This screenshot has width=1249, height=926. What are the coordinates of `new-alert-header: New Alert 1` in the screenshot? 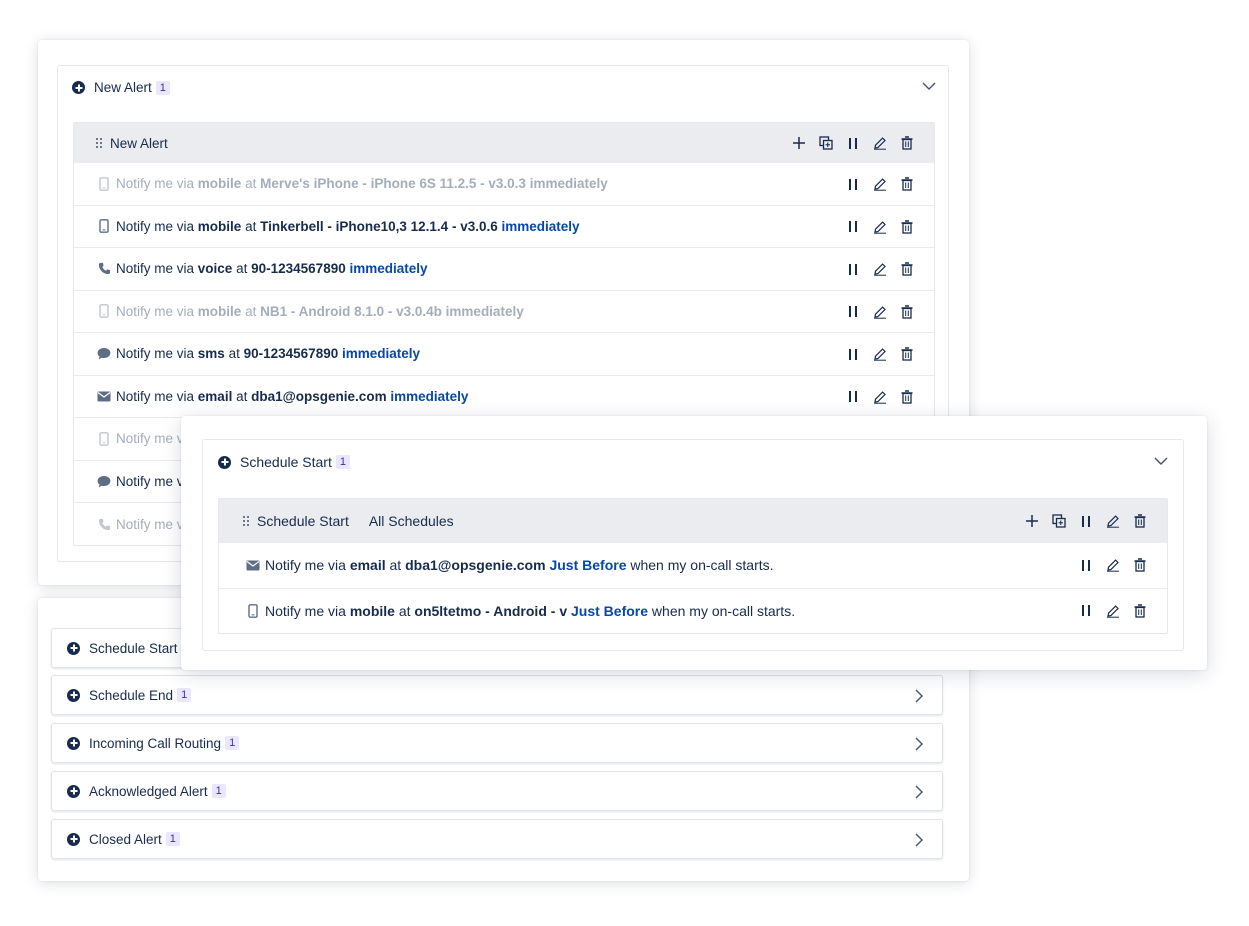 It's located at (121, 87).